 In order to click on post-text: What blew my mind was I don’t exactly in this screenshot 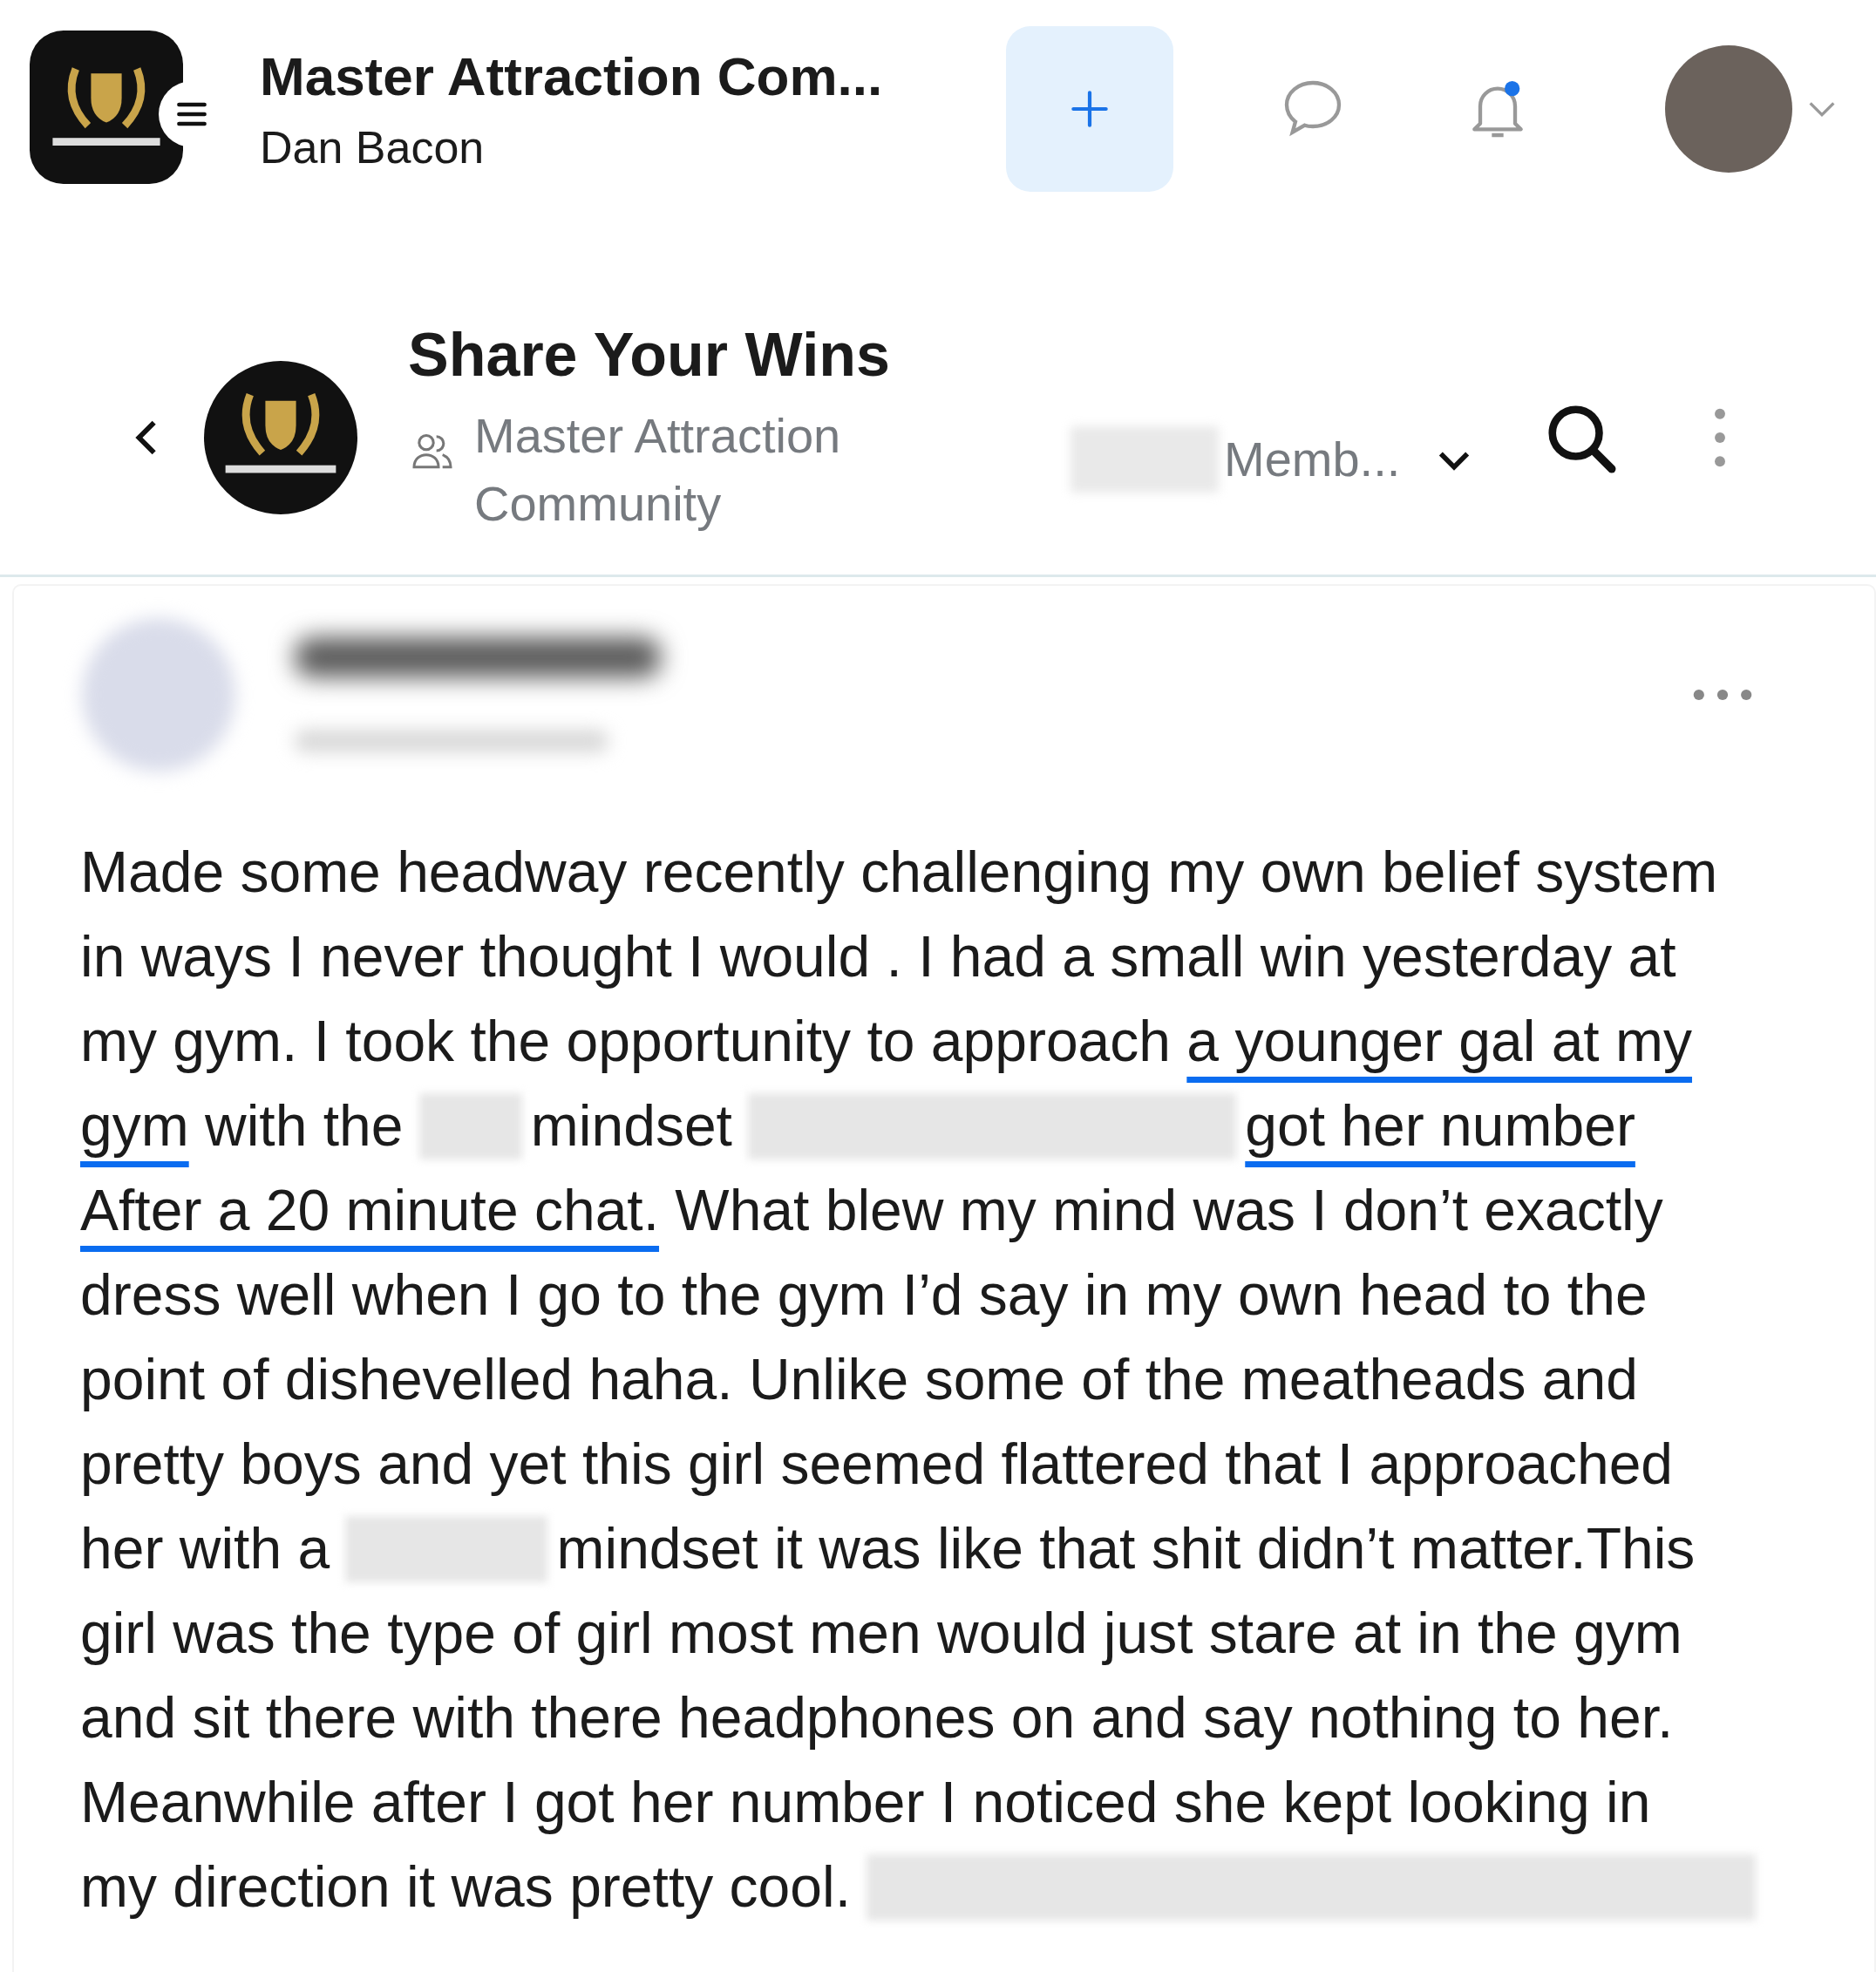, I will do `click(1168, 1210)`.